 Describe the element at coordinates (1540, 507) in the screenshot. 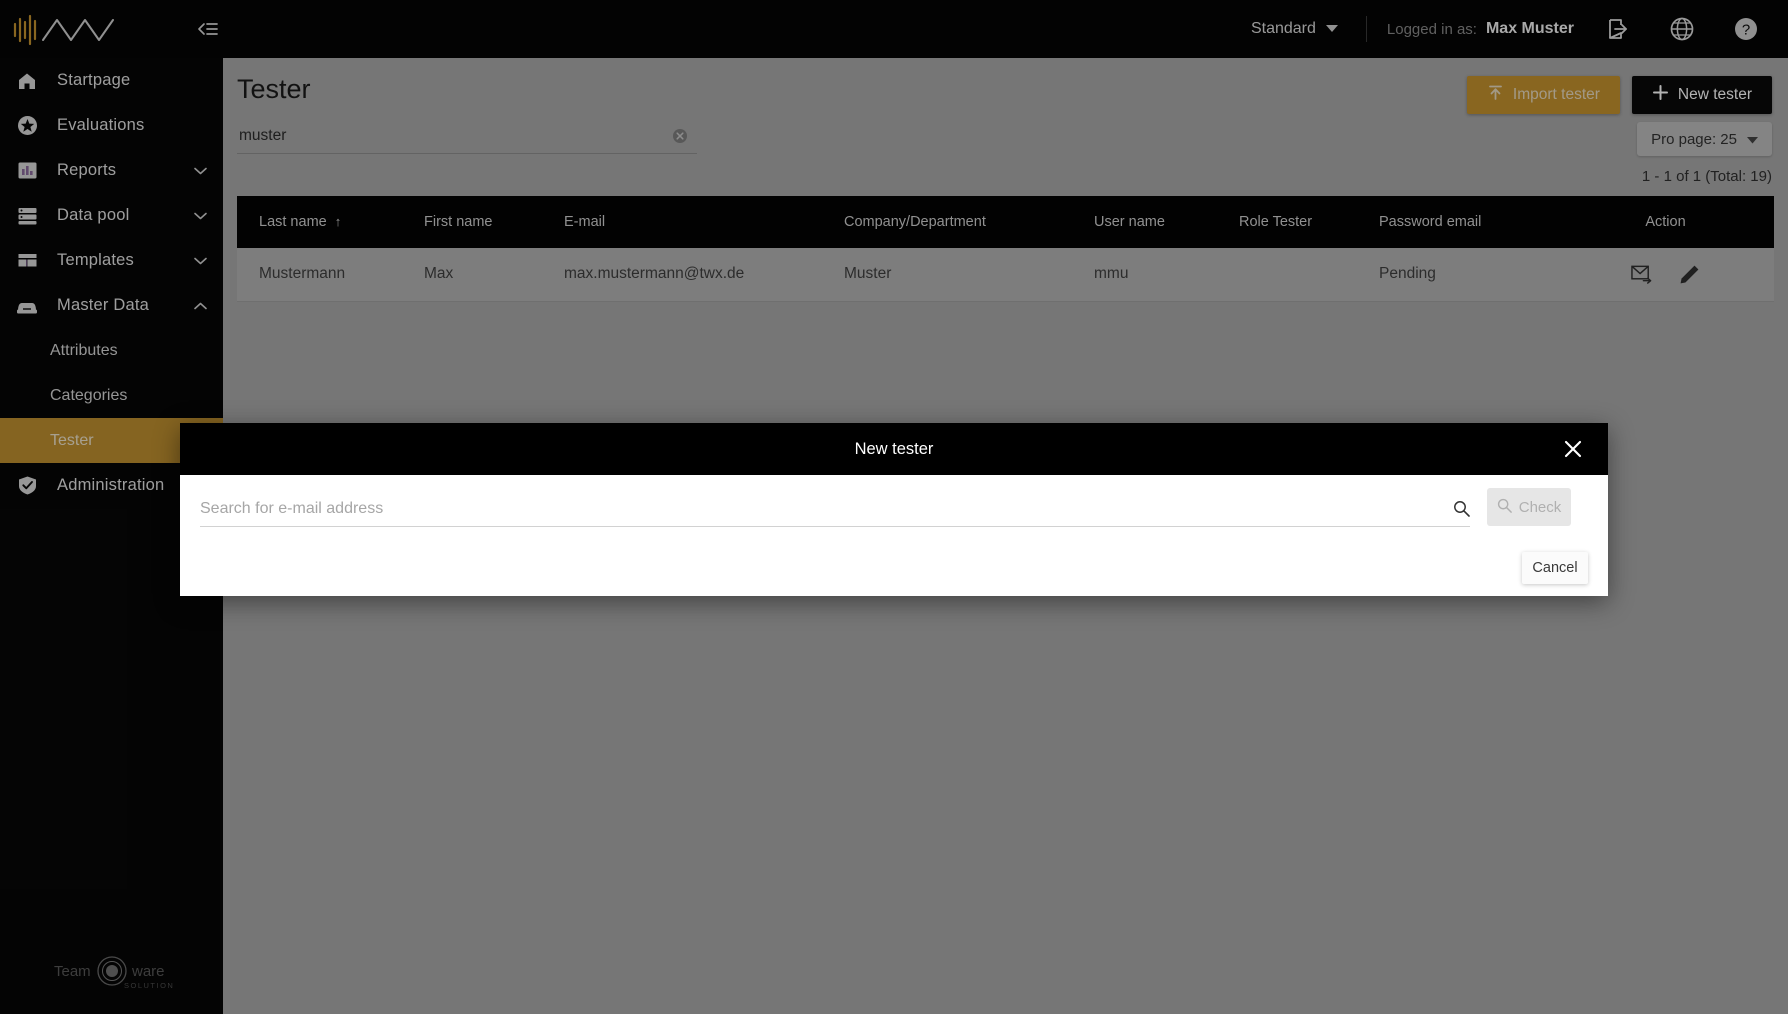

I see `check-button-label: Check` at that location.